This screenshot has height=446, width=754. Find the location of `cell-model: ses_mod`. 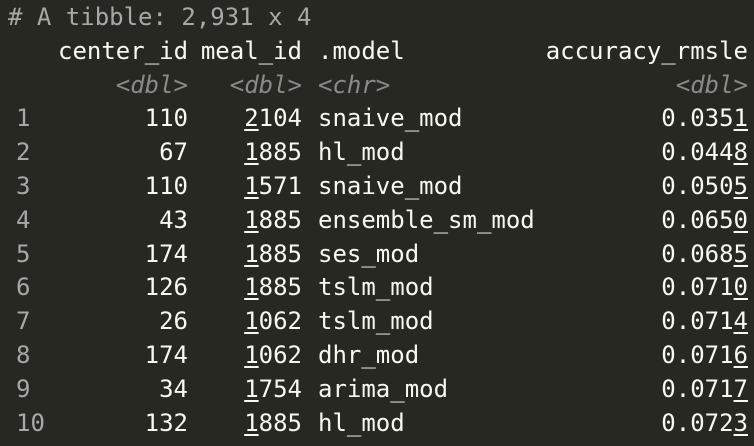

cell-model: ses_mod is located at coordinates (369, 253).